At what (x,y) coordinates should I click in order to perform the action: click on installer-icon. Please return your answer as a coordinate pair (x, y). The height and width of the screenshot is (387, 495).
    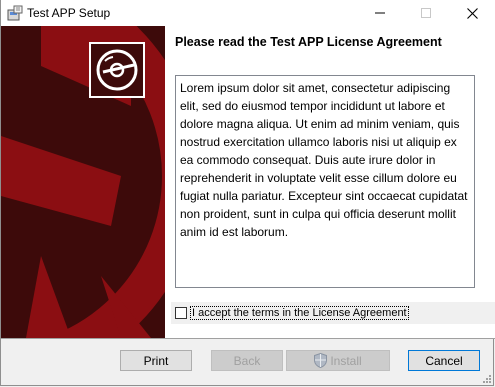
    Looking at the image, I should click on (15, 13).